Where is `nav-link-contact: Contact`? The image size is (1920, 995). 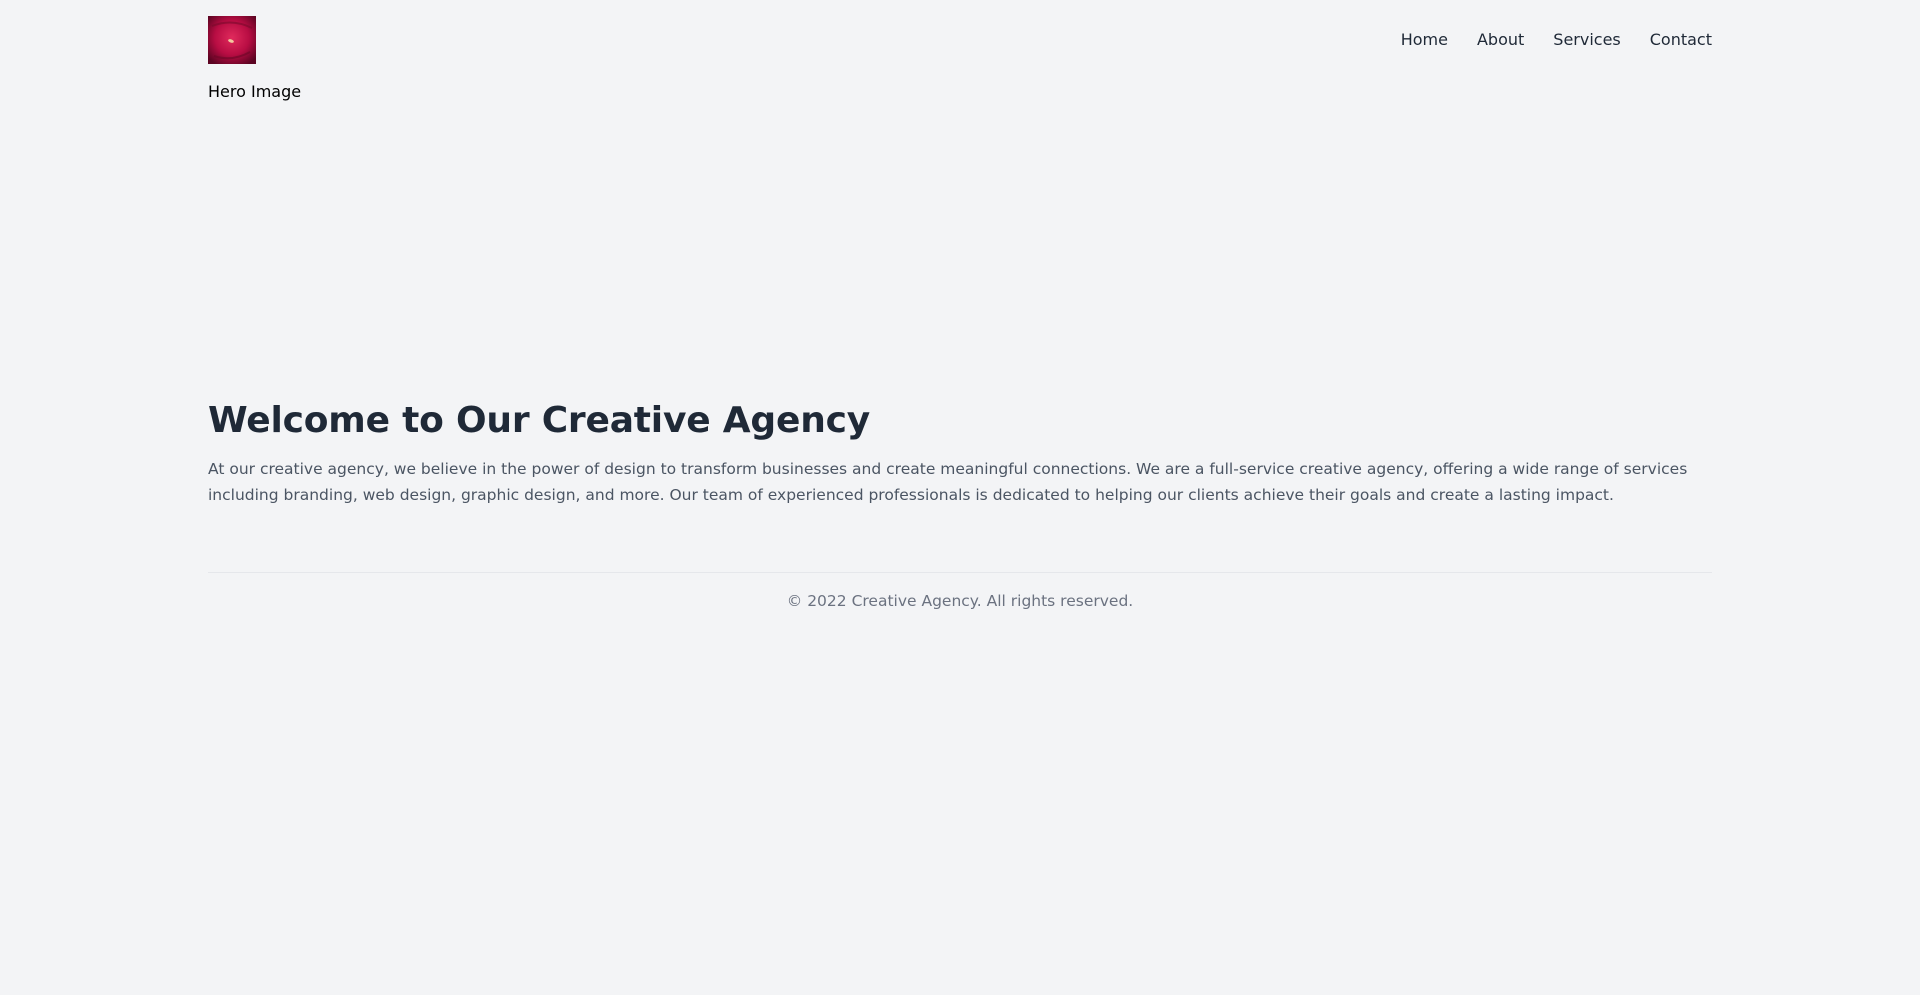
nav-link-contact: Contact is located at coordinates (1681, 40).